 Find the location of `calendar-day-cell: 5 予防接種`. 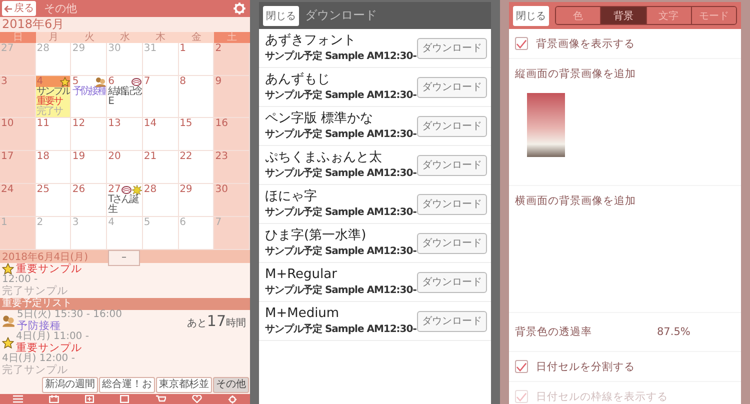

calendar-day-cell: 5 予防接種 is located at coordinates (89, 97).